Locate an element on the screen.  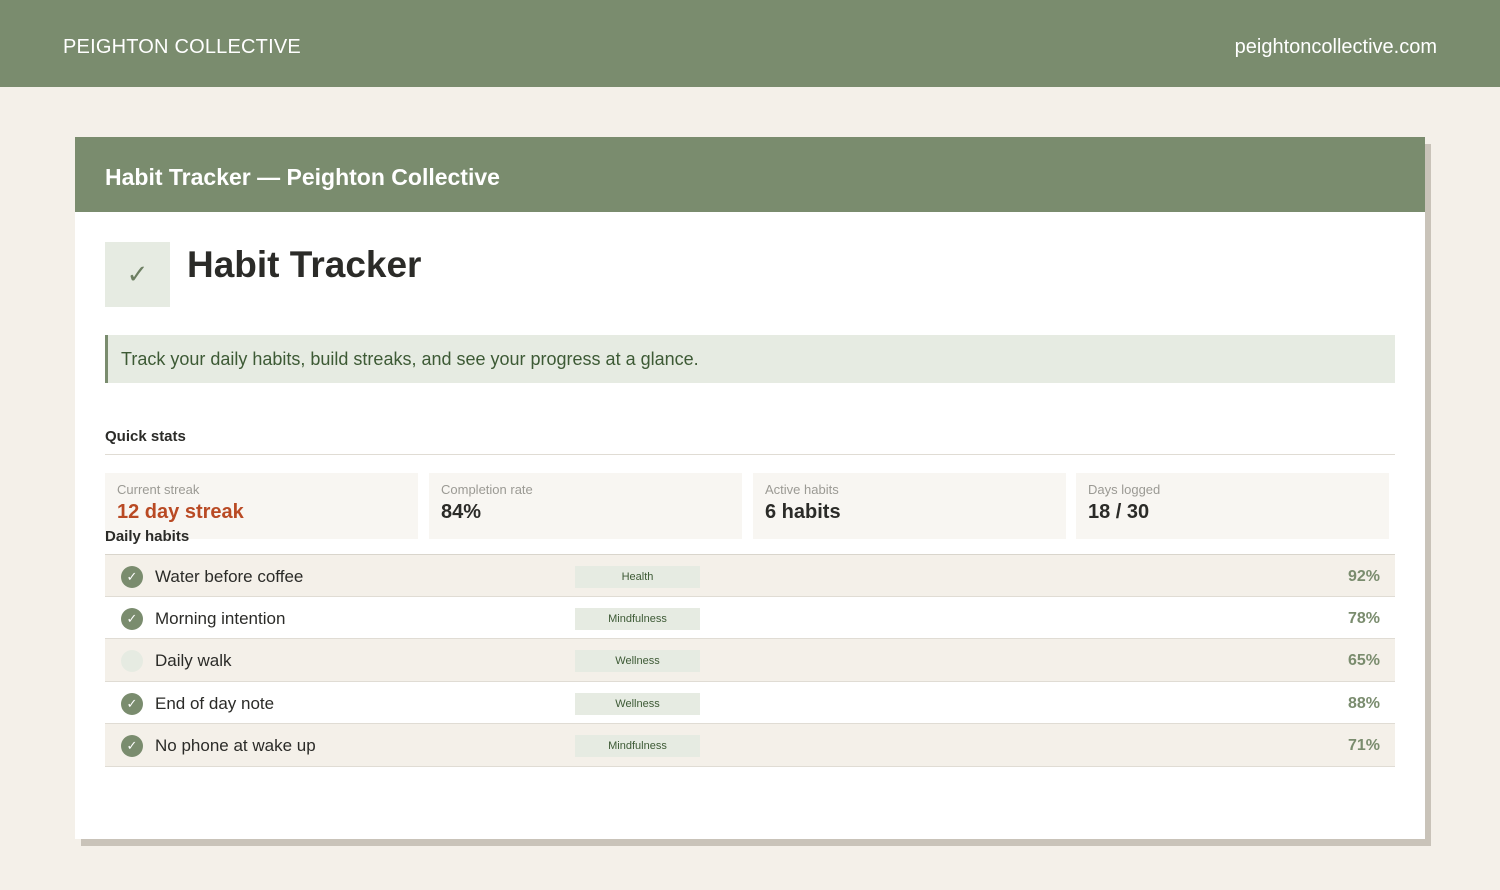
habit-row: ✓ Water before coffee Health 92% is located at coordinates (750, 575).